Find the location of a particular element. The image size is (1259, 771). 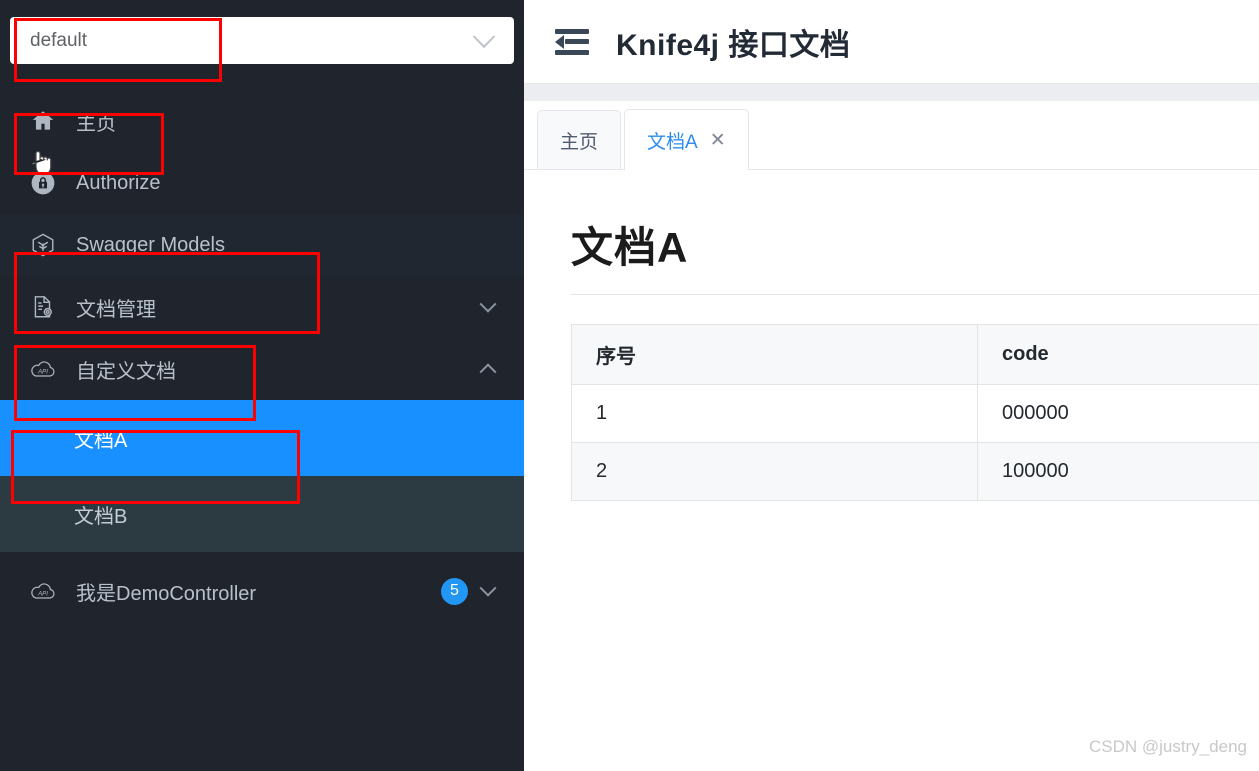

chevron-up-icon is located at coordinates (488, 372).